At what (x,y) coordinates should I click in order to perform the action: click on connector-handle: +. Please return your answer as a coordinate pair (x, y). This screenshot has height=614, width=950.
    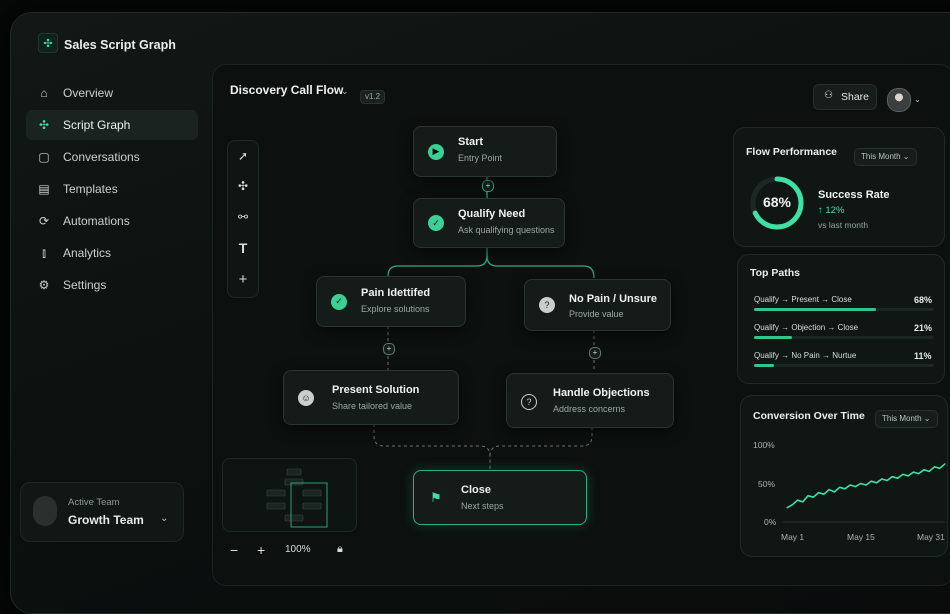
    Looking at the image, I should click on (488, 186).